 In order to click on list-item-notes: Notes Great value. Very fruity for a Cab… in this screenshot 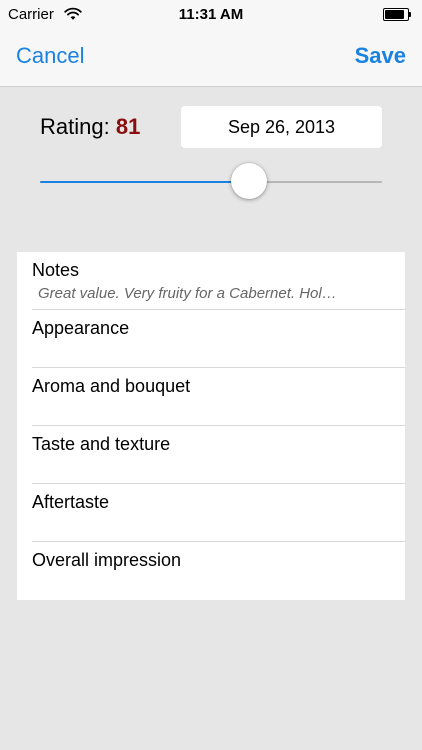, I will do `click(211, 281)`.